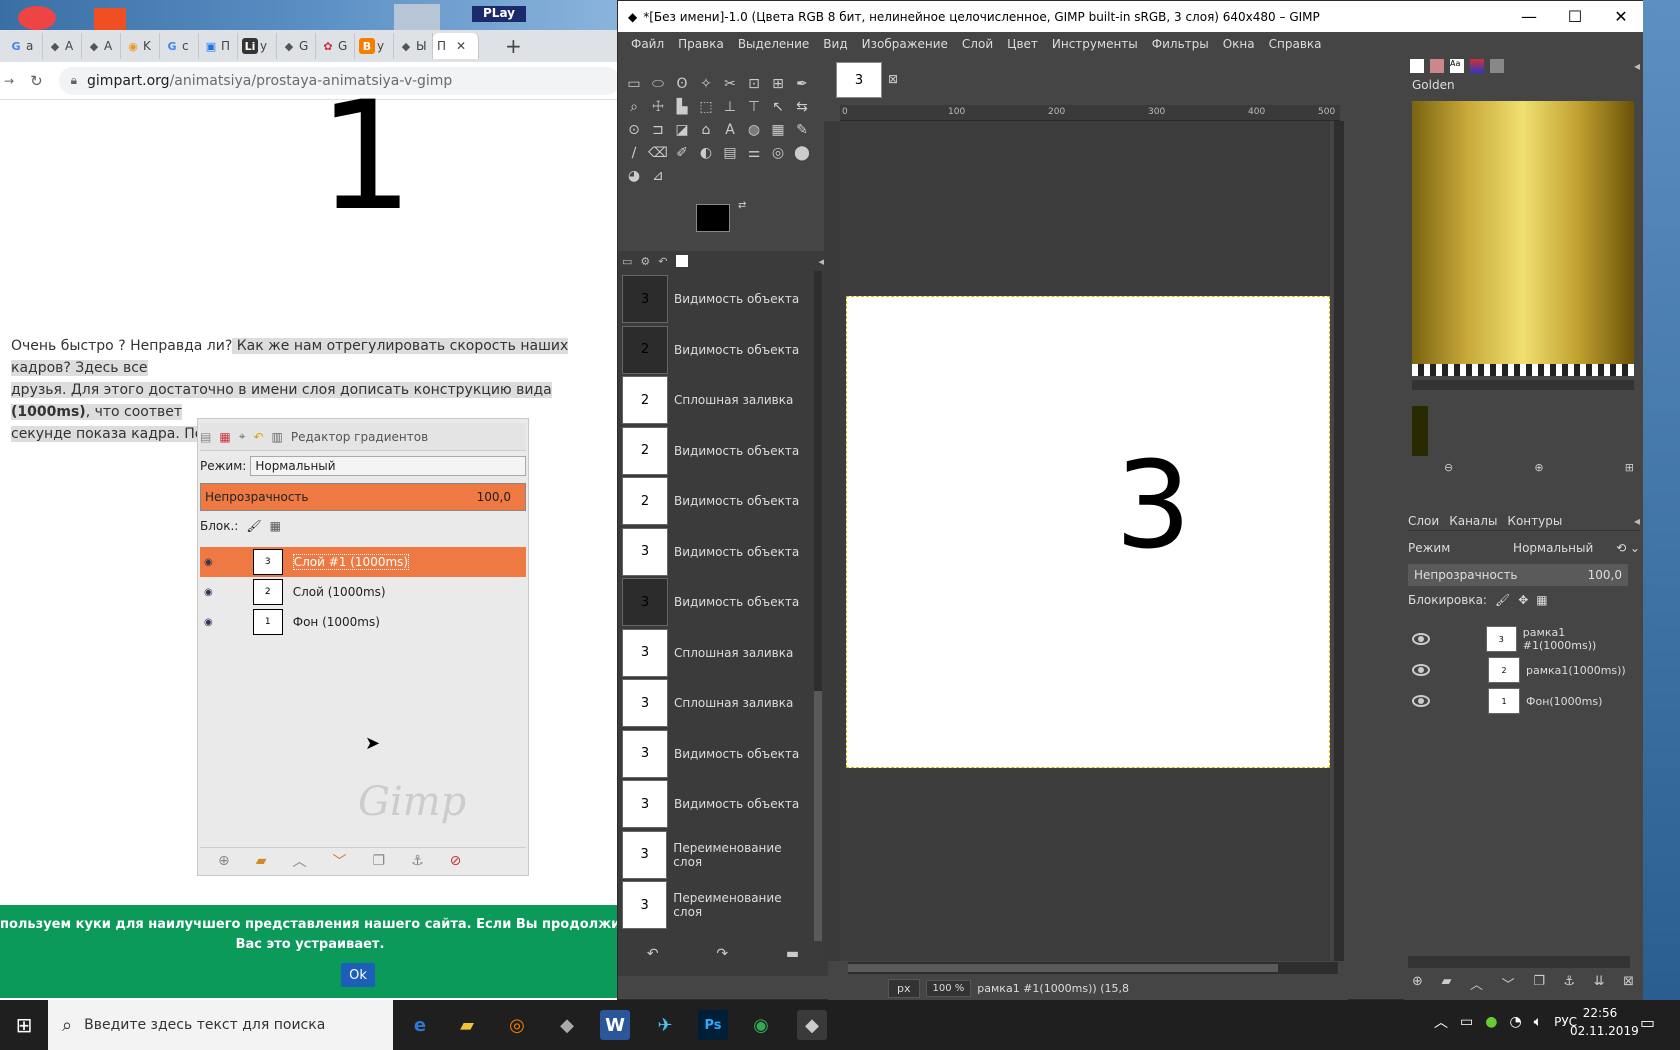 The width and height of the screenshot is (1680, 1050). I want to click on history-item: 3 Сплошная заливка, so click(717, 703).